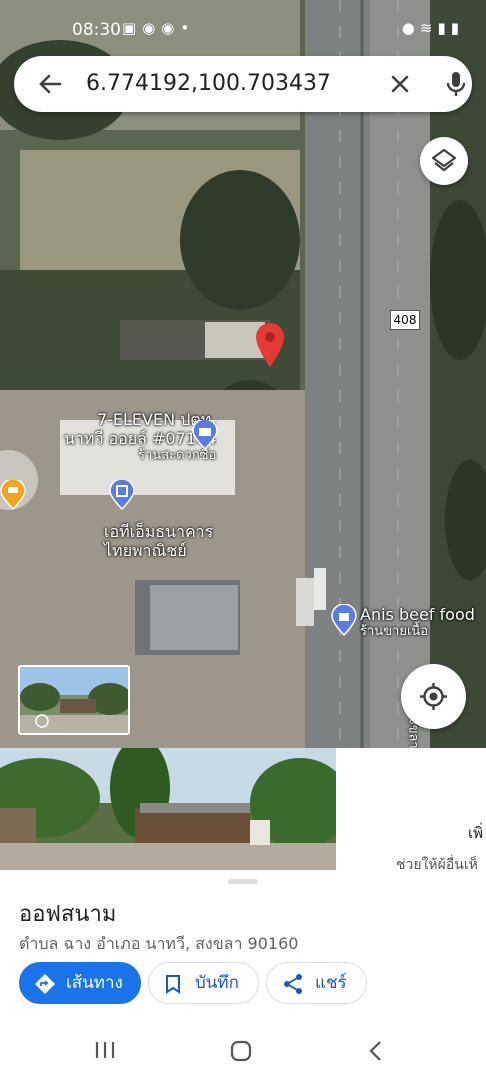 The width and height of the screenshot is (486, 1080). I want to click on poi-scb-atm-name: เอทีเอ็มธนาคาร ไทยพาณิชย์, so click(158, 541).